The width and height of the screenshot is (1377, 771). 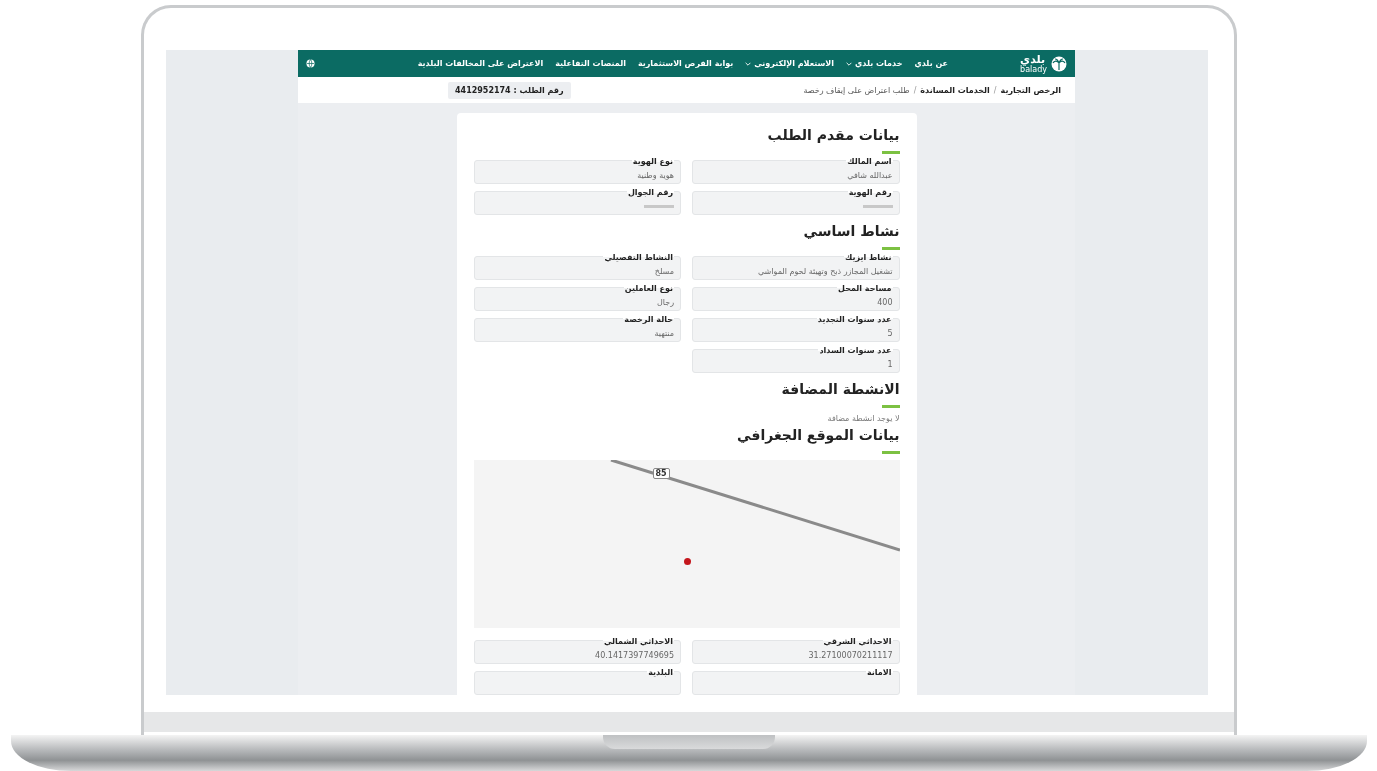 What do you see at coordinates (825, 271) in the screenshot?
I see `field-value: تشغيل المجازر ذبح وتهيئة لحوم المواشي` at bounding box center [825, 271].